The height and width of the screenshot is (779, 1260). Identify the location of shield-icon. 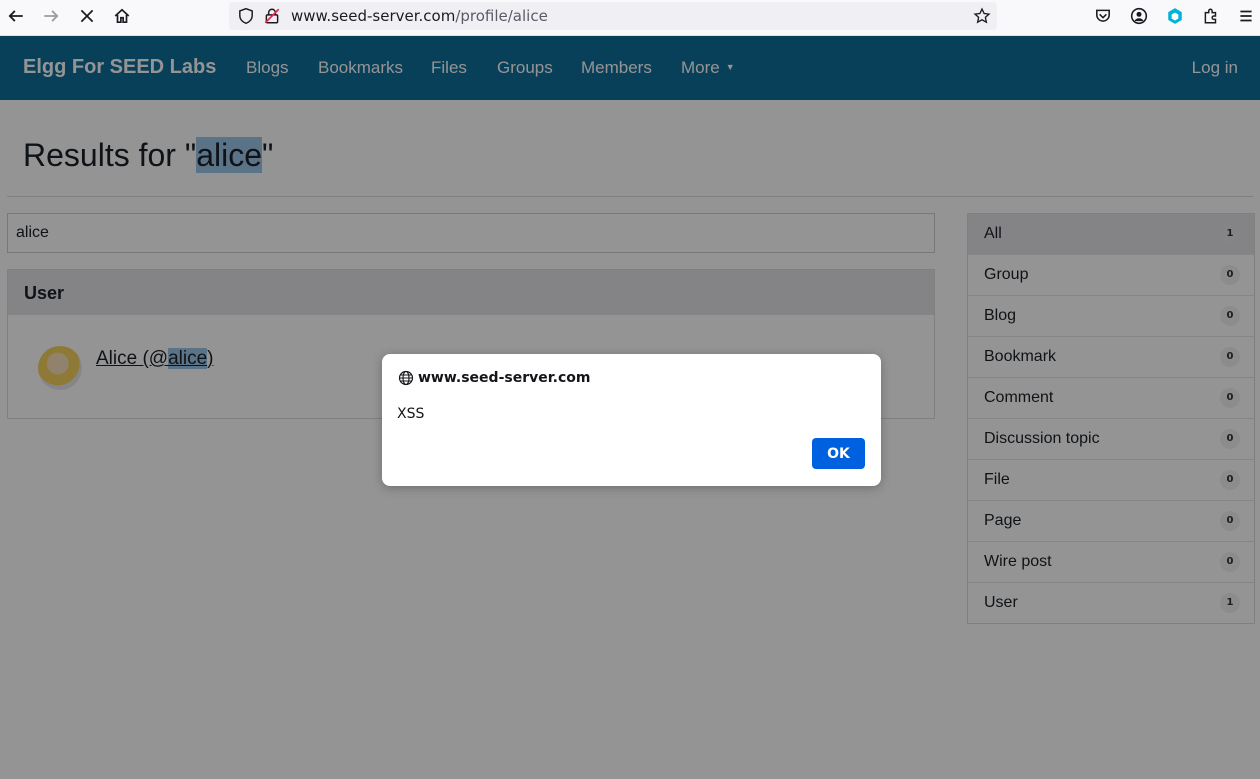
(246, 16).